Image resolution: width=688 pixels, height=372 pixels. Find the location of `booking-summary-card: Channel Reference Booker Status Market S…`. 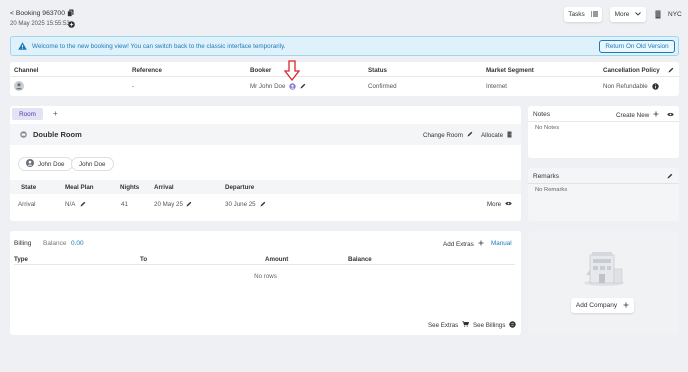

booking-summary-card: Channel Reference Booker Status Market S… is located at coordinates (344, 78).